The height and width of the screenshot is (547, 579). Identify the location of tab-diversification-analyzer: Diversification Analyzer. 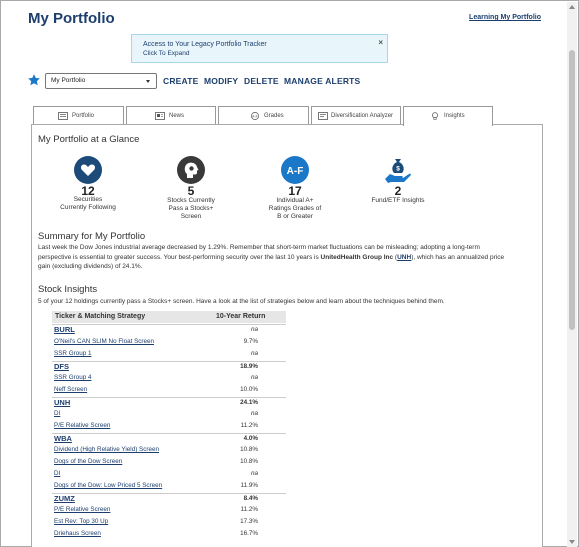
(356, 115).